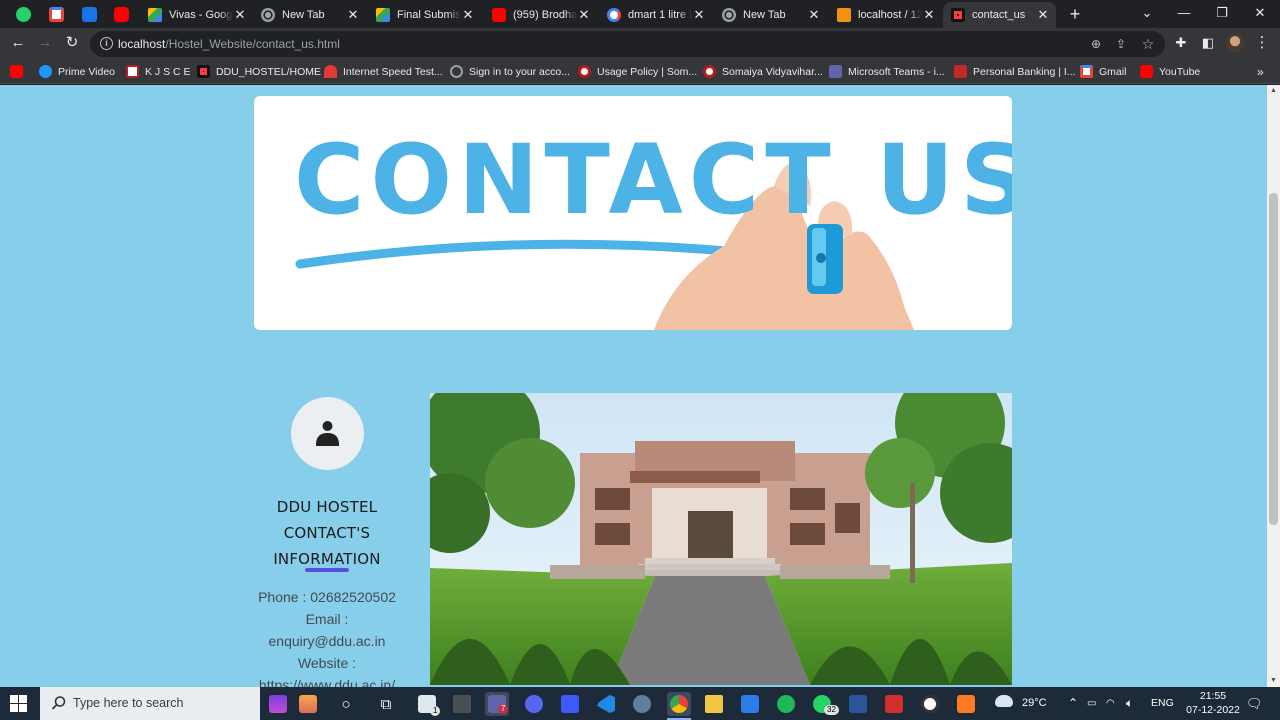  What do you see at coordinates (1235, 43) in the screenshot?
I see `profile-avatar` at bounding box center [1235, 43].